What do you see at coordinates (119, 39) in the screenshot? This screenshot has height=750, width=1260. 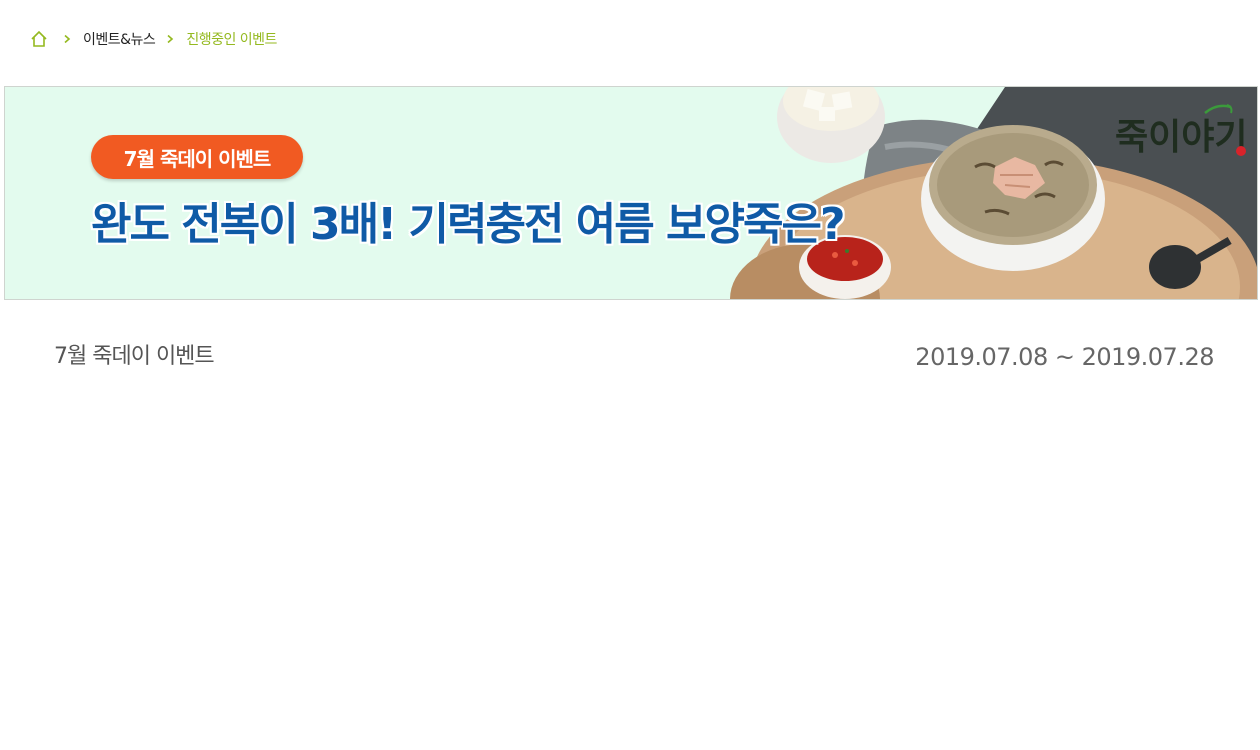 I see `breadcrumb-item-events-news: 이벤트&뉴스` at bounding box center [119, 39].